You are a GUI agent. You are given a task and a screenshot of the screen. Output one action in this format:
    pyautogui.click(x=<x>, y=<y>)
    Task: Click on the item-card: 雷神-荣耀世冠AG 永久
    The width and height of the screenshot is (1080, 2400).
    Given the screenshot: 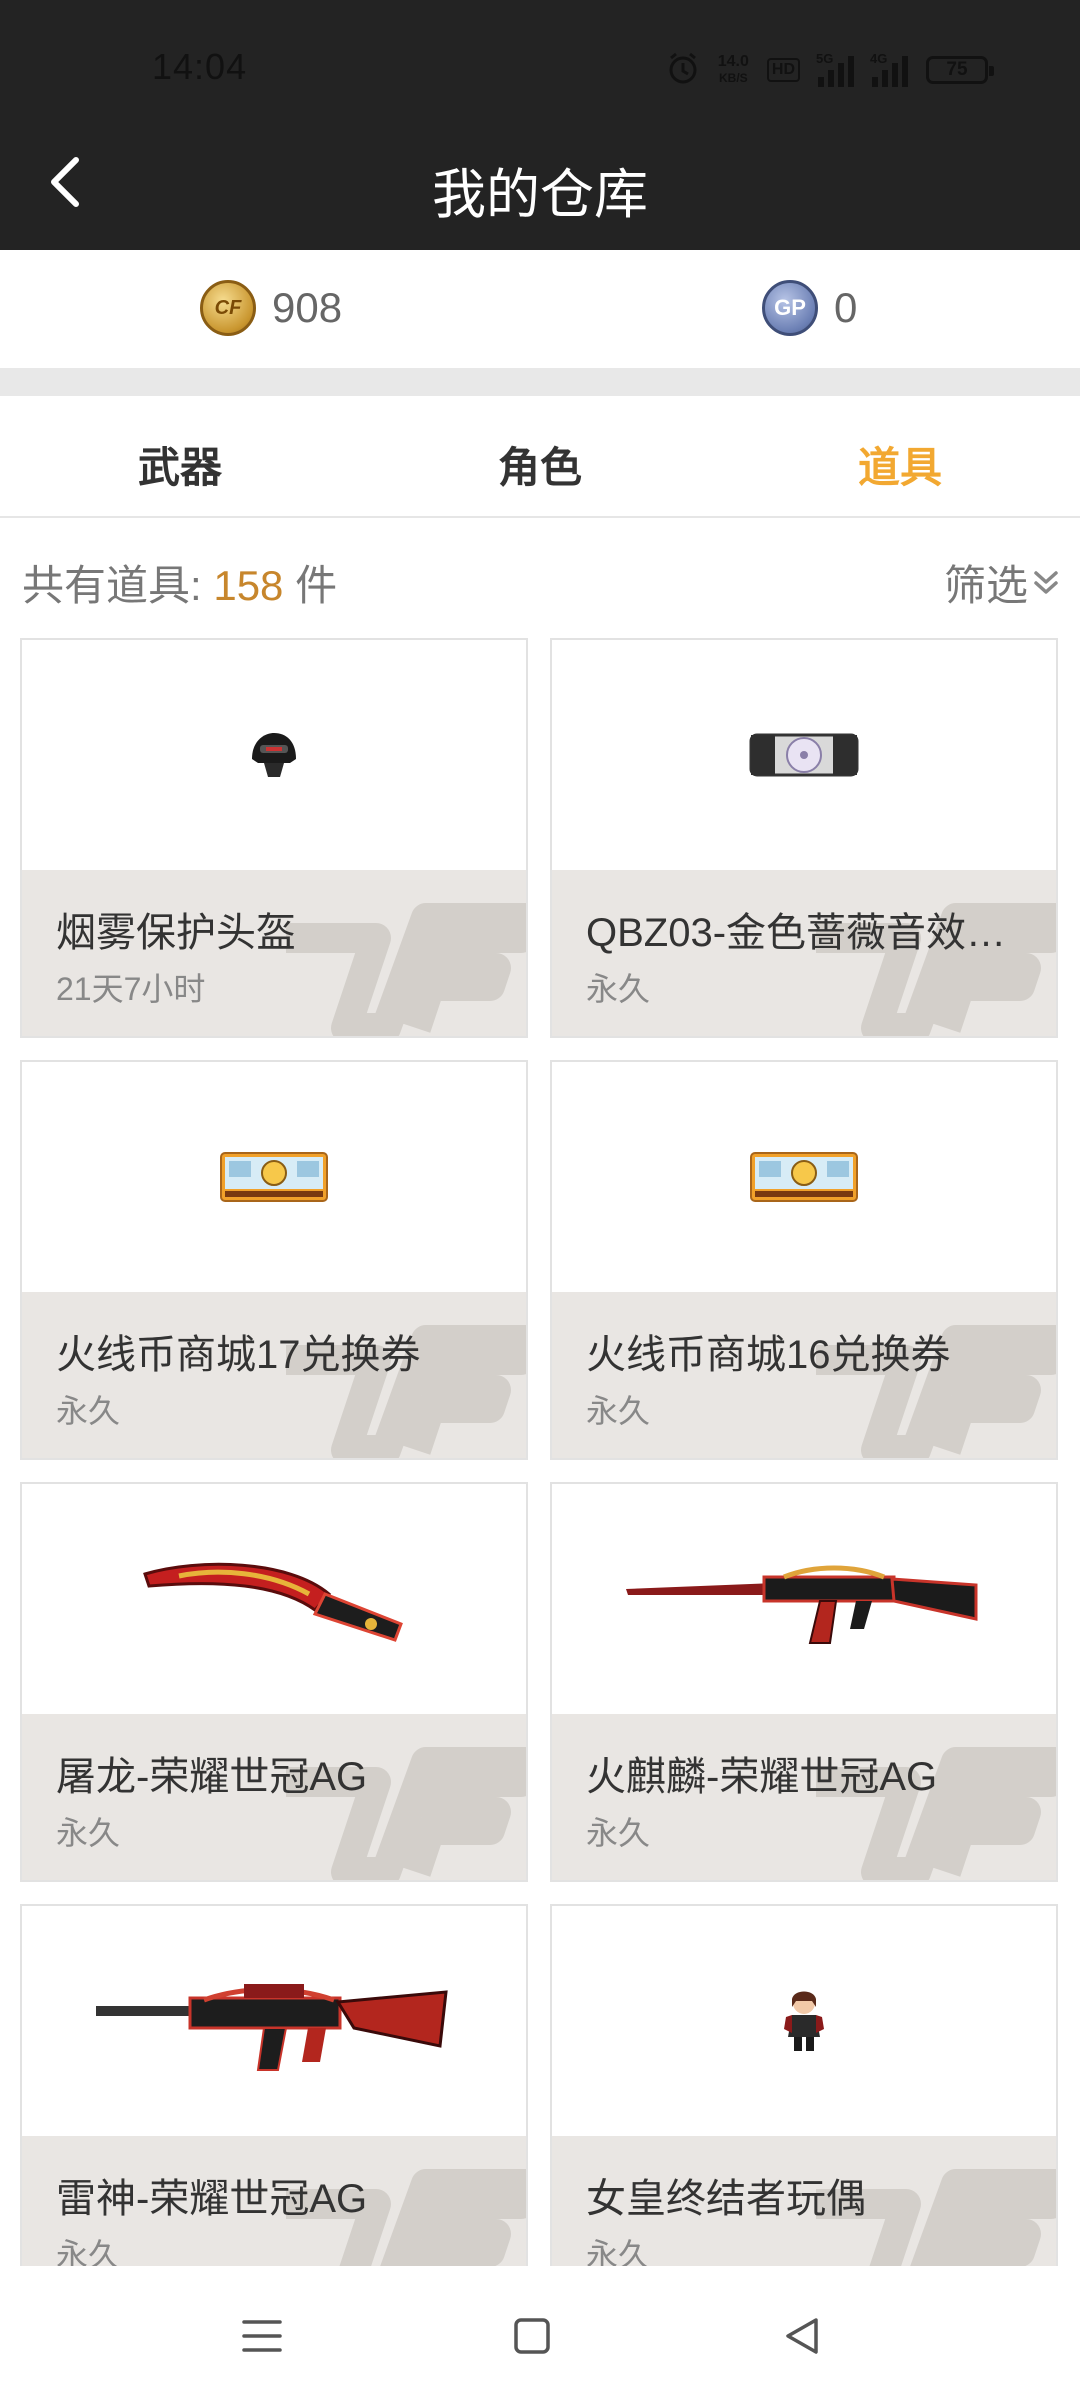 What is the action you would take?
    pyautogui.click(x=274, y=2085)
    